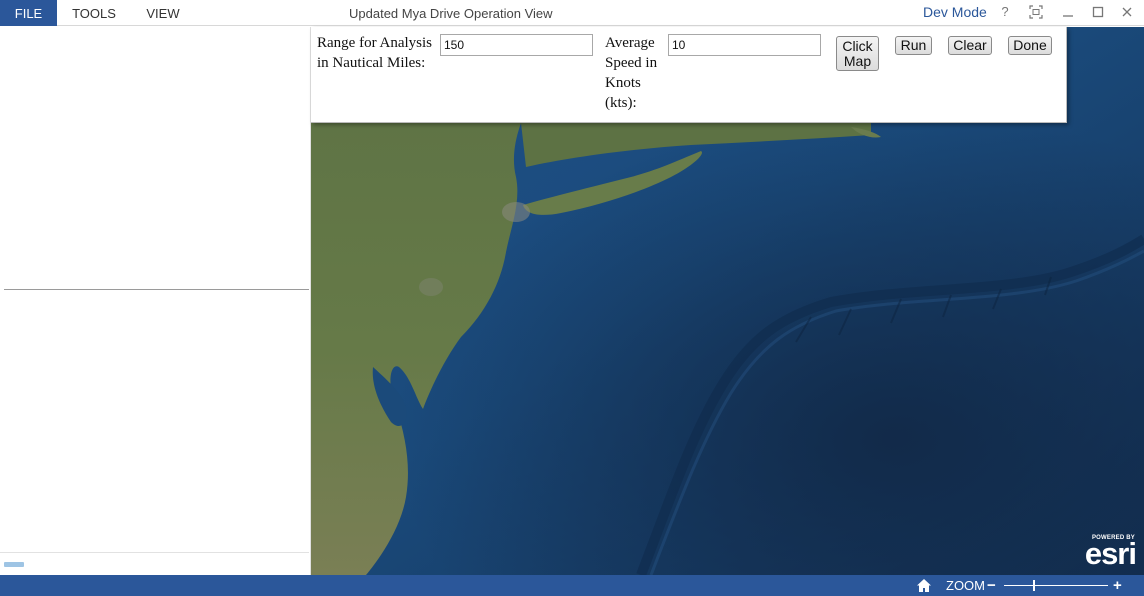  I want to click on menu-tools: TOOLS, so click(94, 13).